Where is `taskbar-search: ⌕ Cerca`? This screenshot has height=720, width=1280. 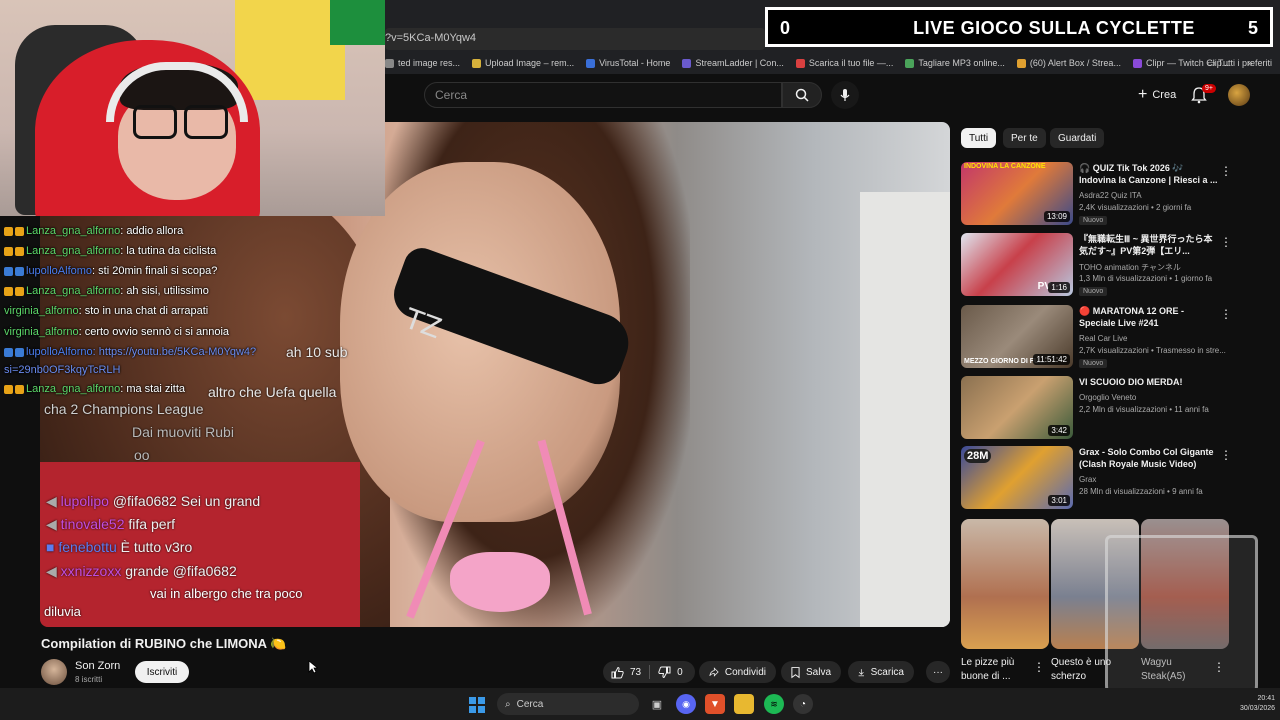 taskbar-search: ⌕ Cerca is located at coordinates (568, 704).